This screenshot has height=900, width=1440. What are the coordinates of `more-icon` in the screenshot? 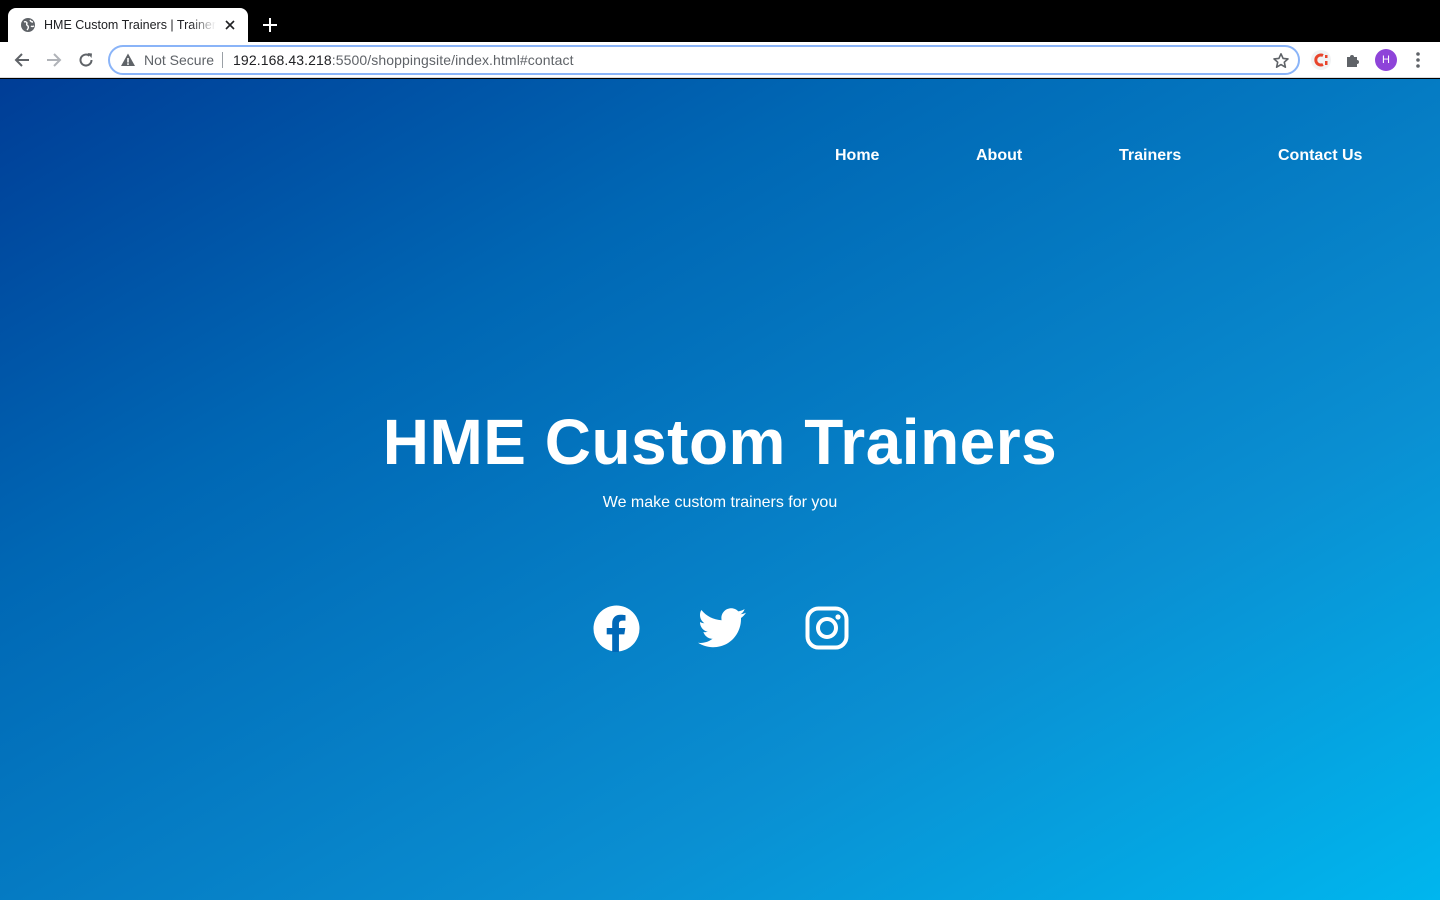 It's located at (1418, 60).